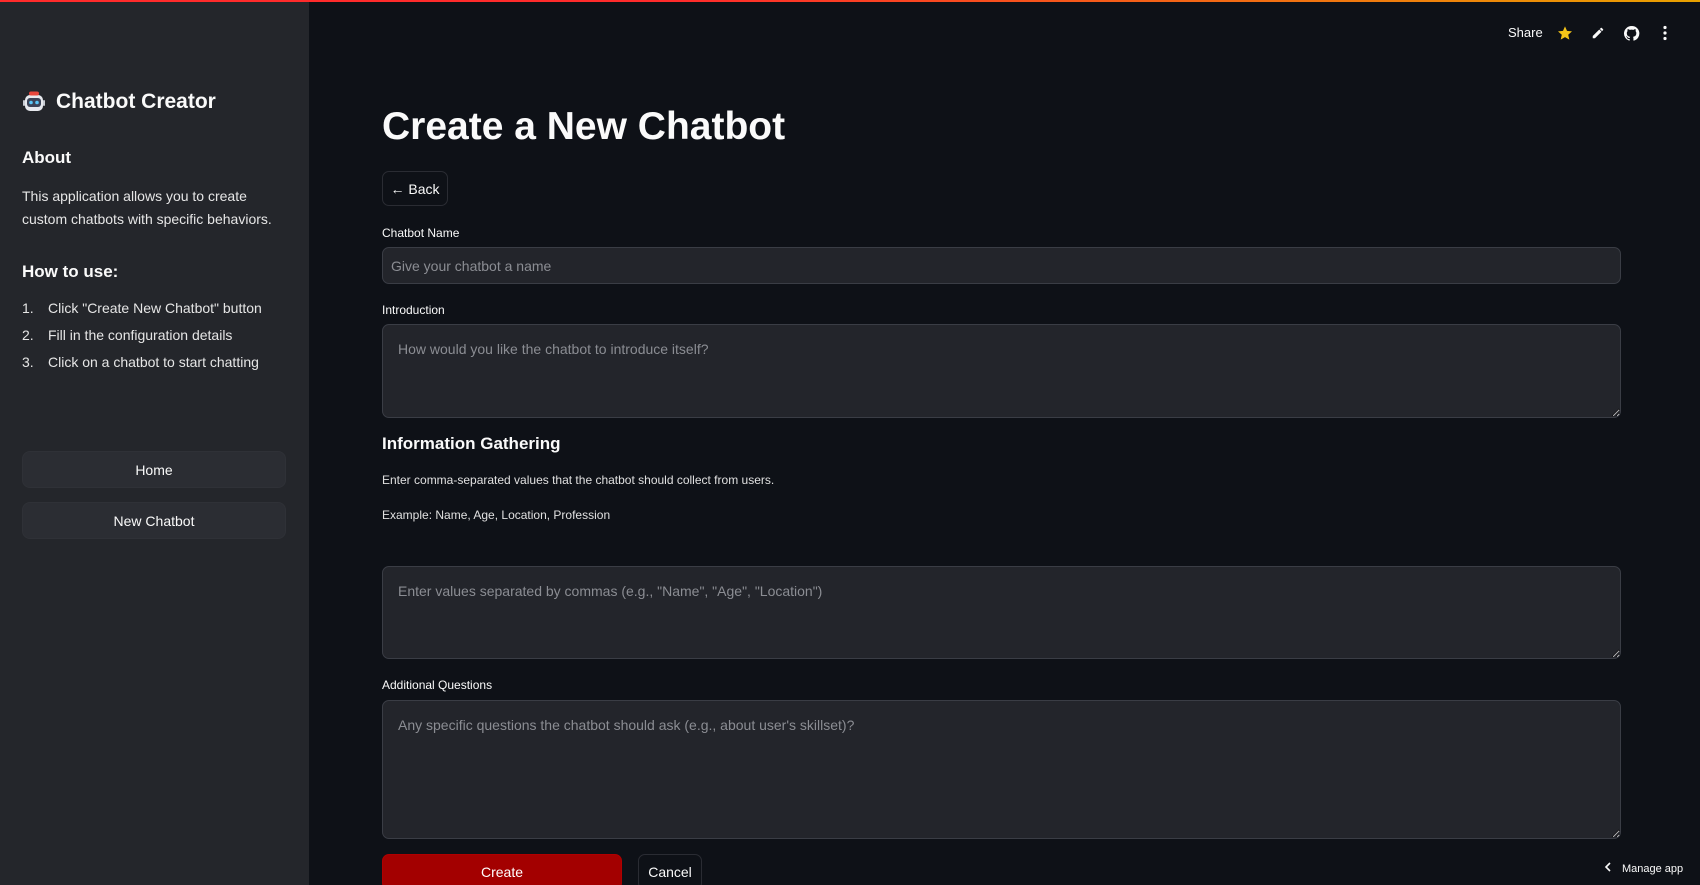 The height and width of the screenshot is (885, 1700). I want to click on chatbot-name-label: Chatbot Name, so click(421, 233).